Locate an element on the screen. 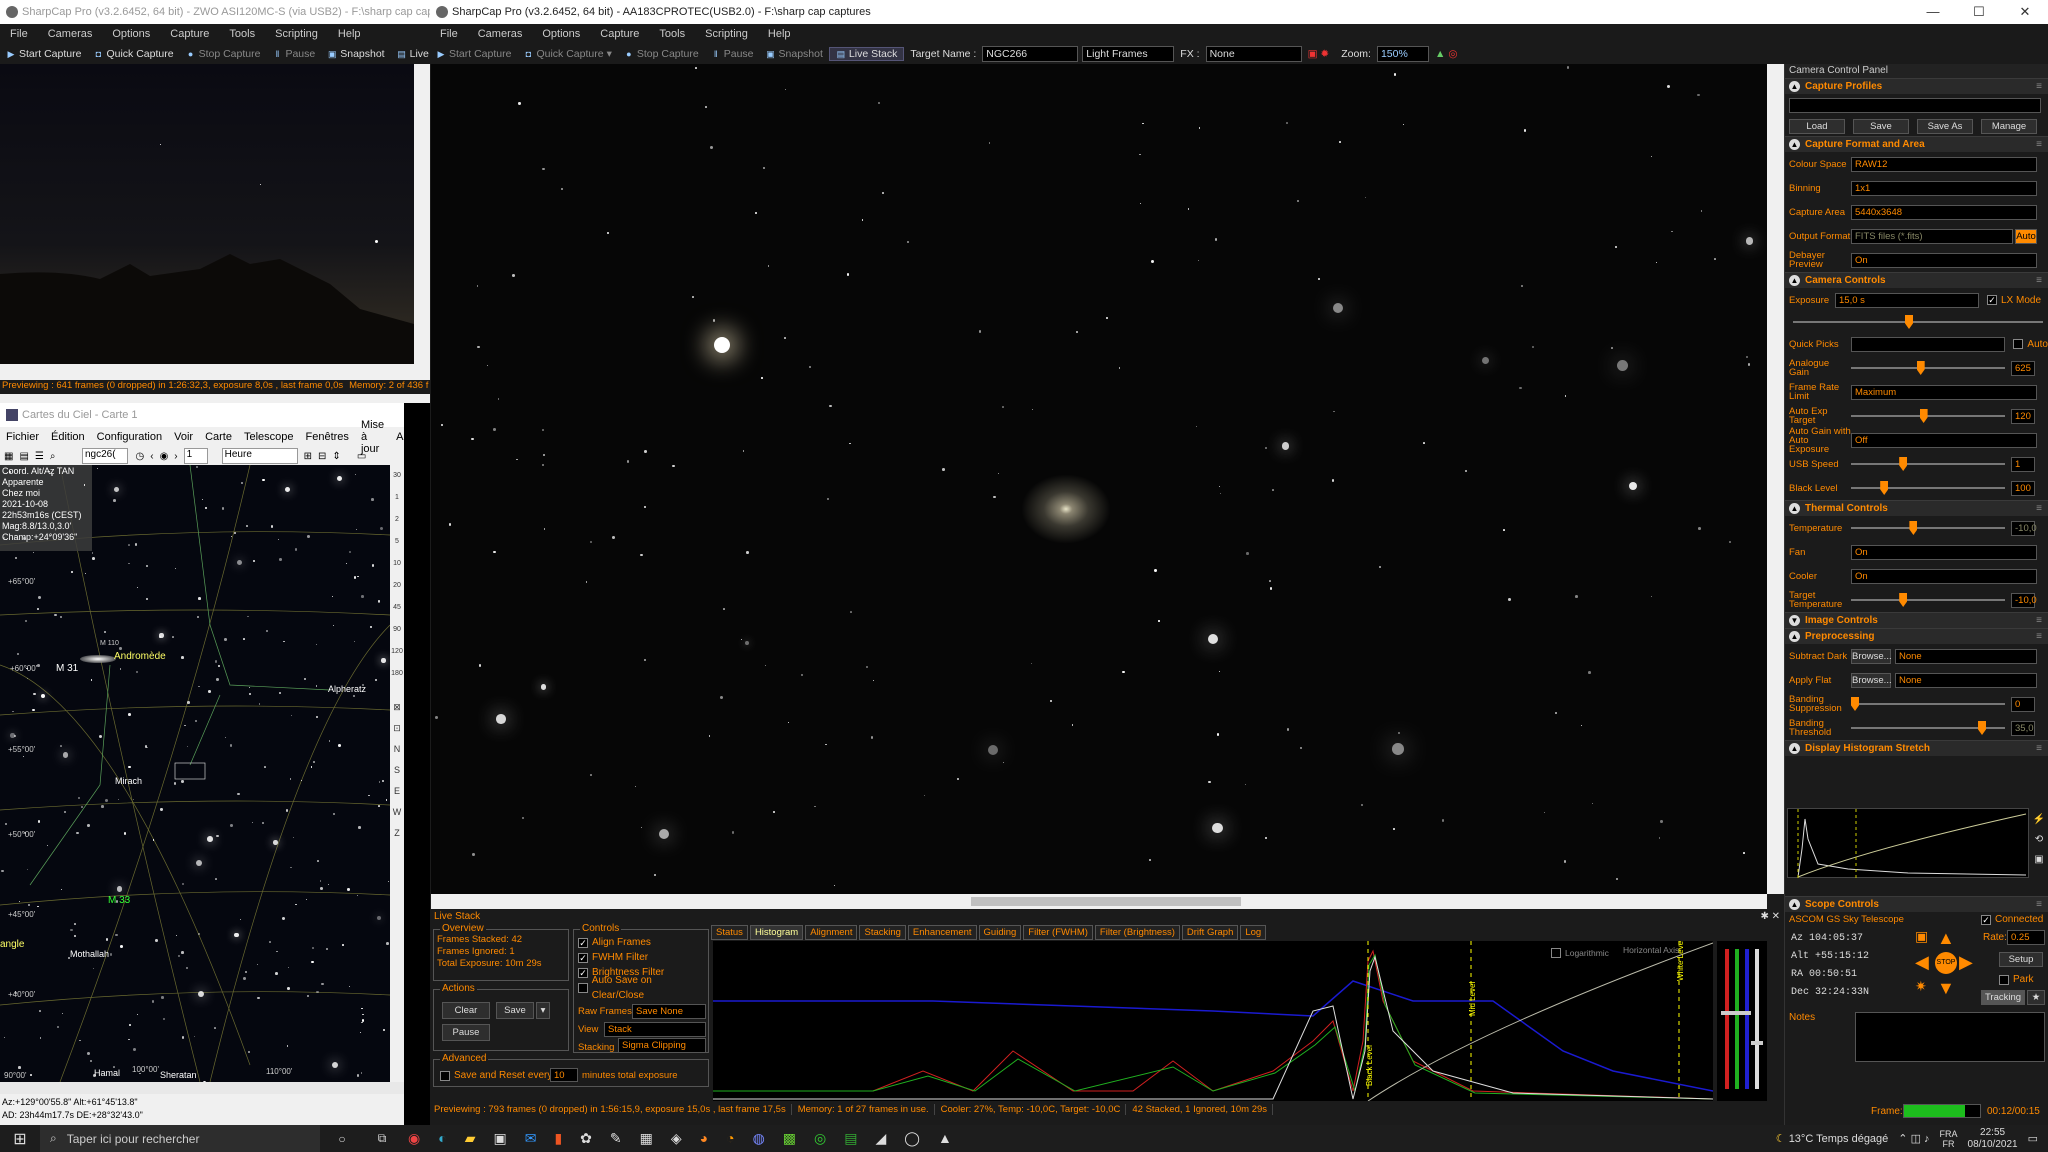 This screenshot has height=1152, width=2048. section-preprocessing: ▲ Preprocessing ≡ is located at coordinates (1916, 636).